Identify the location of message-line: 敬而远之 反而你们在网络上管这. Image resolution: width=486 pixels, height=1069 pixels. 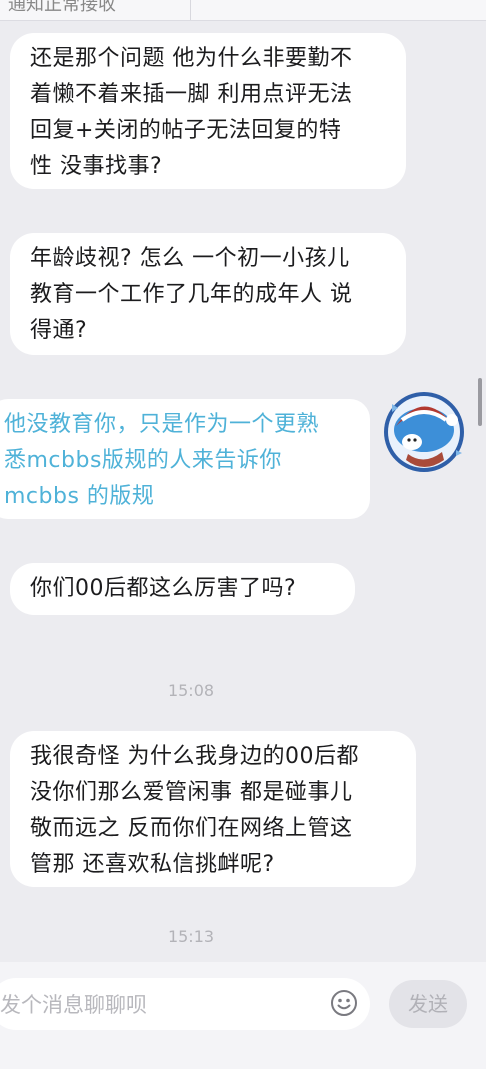
(191, 828).